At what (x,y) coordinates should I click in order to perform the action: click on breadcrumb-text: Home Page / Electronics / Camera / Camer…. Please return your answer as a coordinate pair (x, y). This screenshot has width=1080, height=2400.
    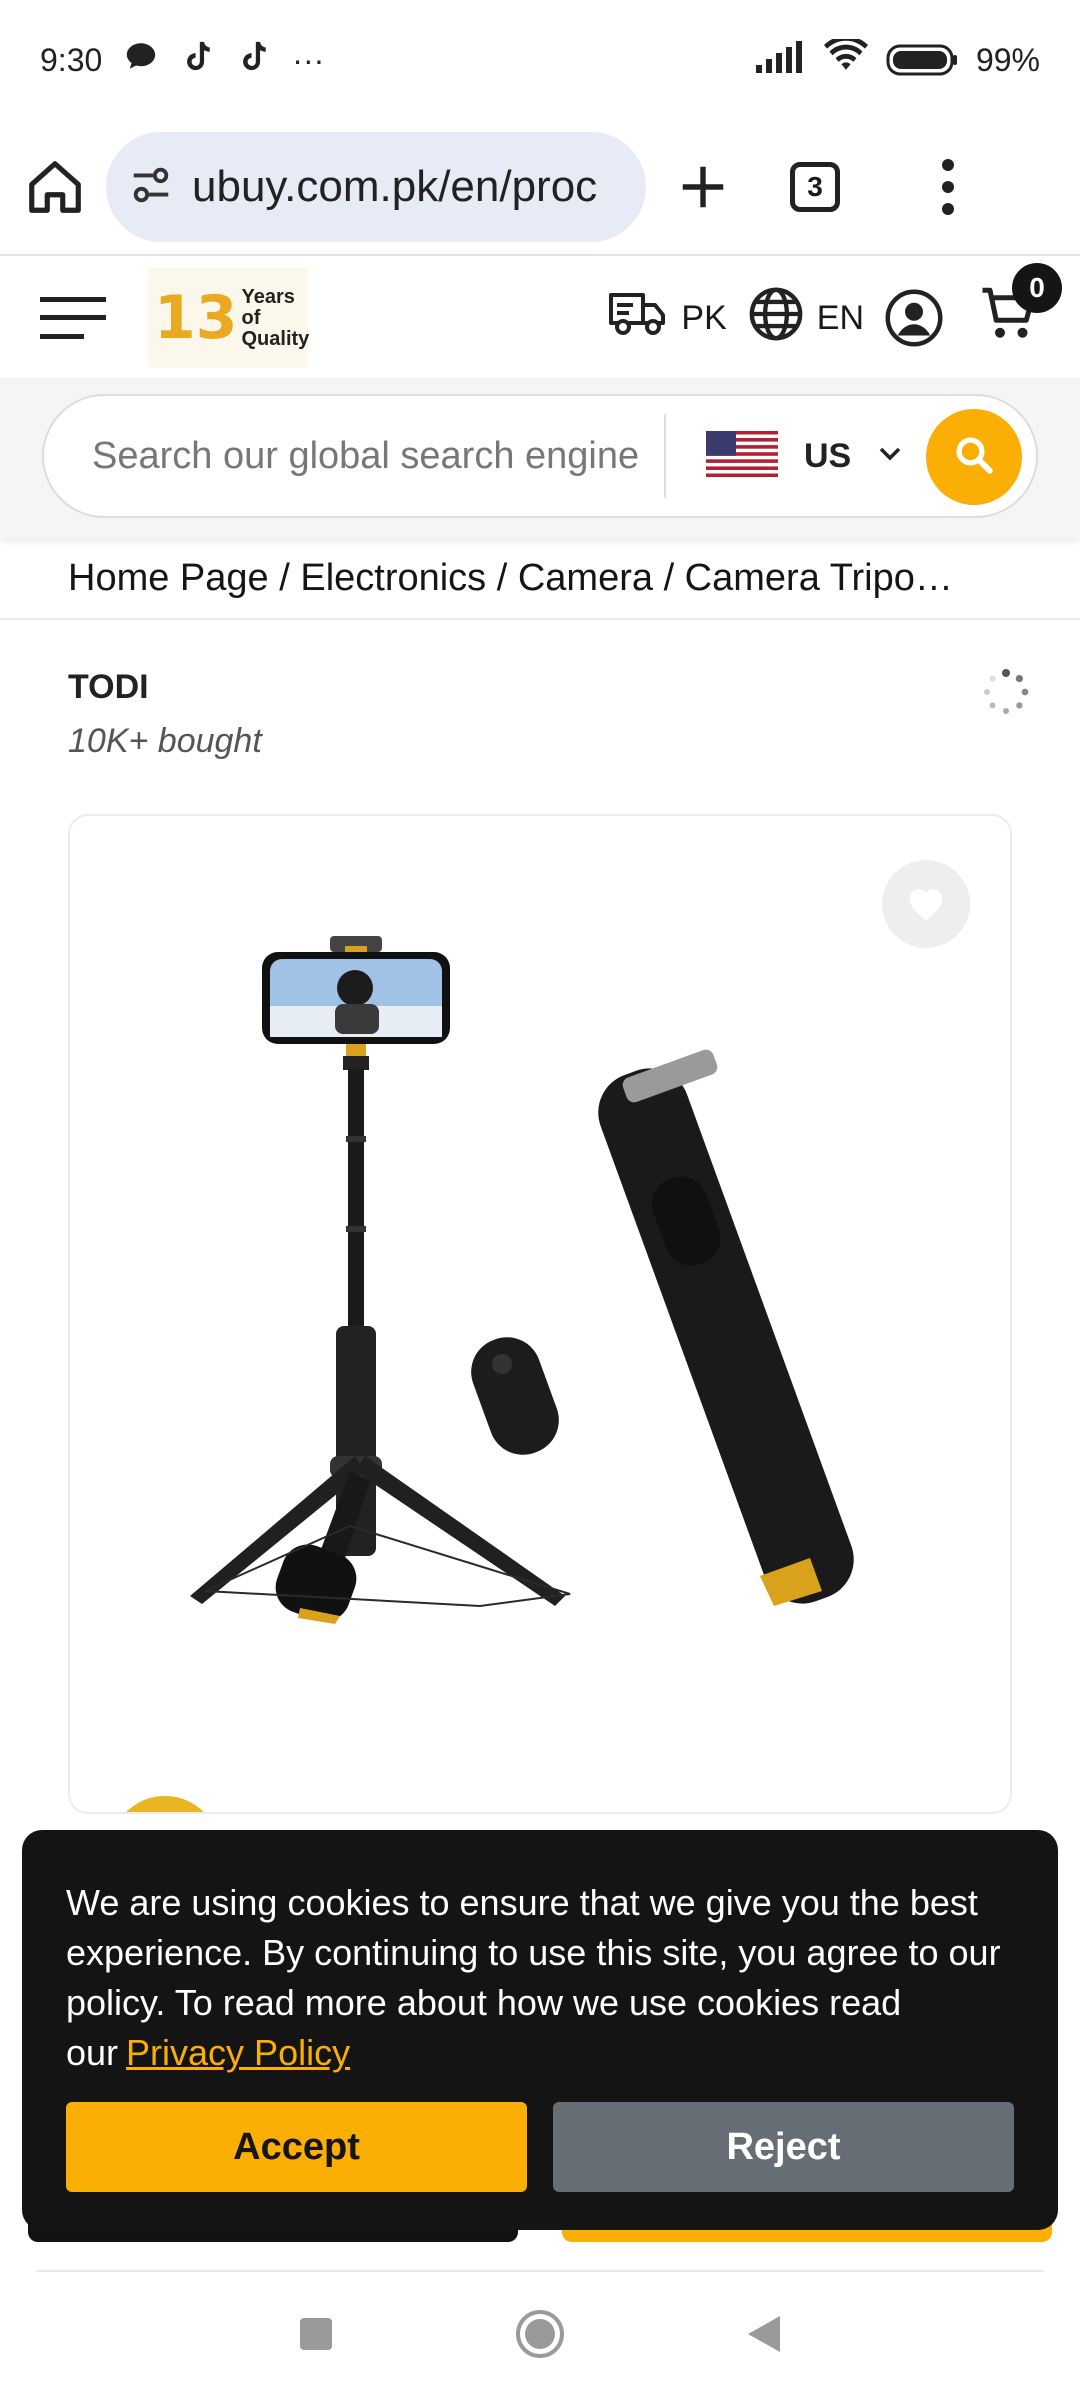
    Looking at the image, I should click on (510, 578).